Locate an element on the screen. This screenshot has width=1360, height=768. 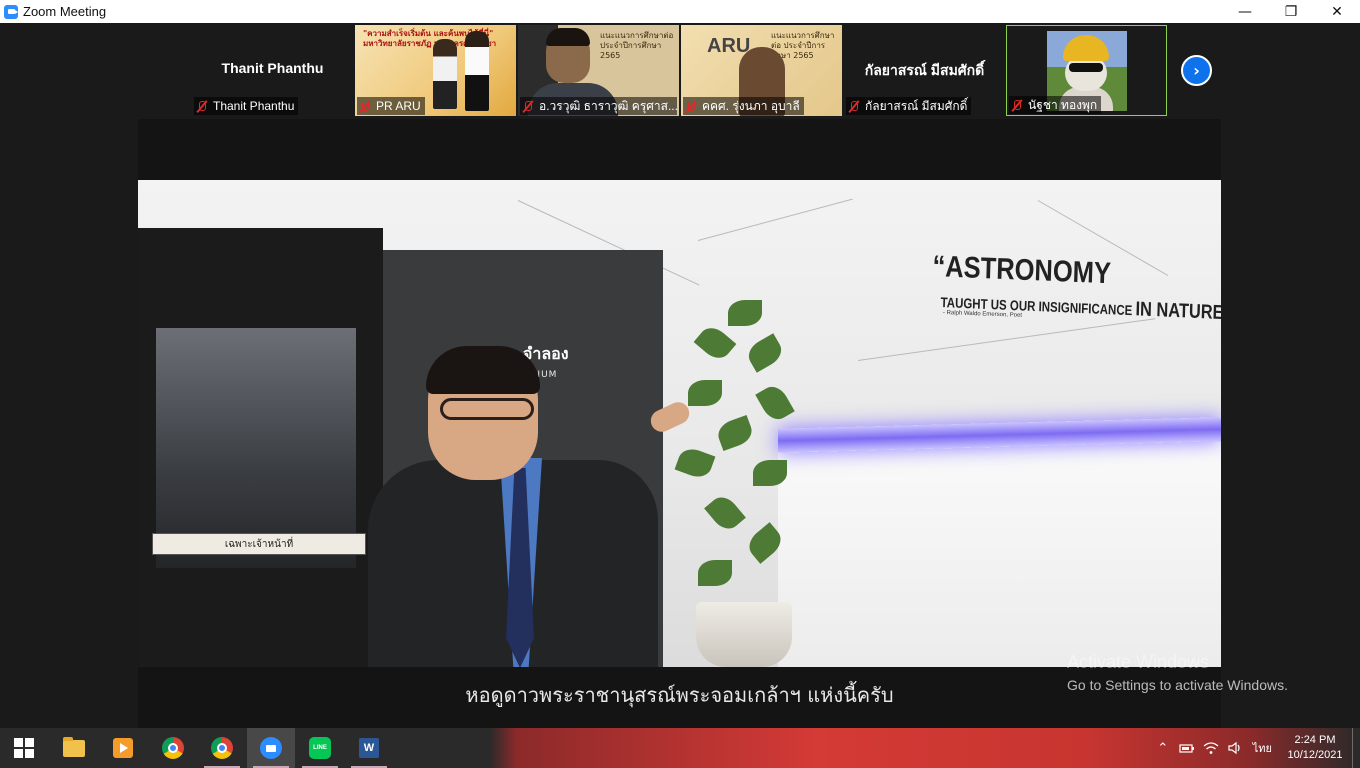
taskbar-media-player is located at coordinates (123, 748).